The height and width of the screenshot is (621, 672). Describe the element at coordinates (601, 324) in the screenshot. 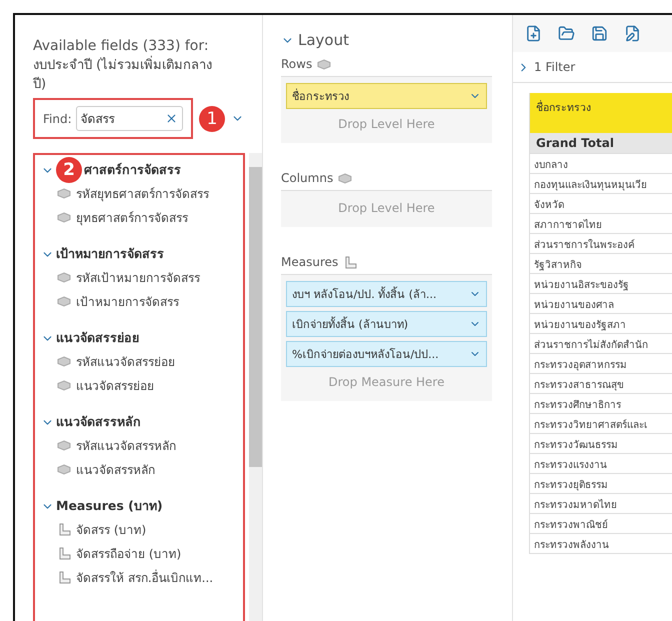

I see `table-cell: หน่วยงานของรัฐสภา` at that location.